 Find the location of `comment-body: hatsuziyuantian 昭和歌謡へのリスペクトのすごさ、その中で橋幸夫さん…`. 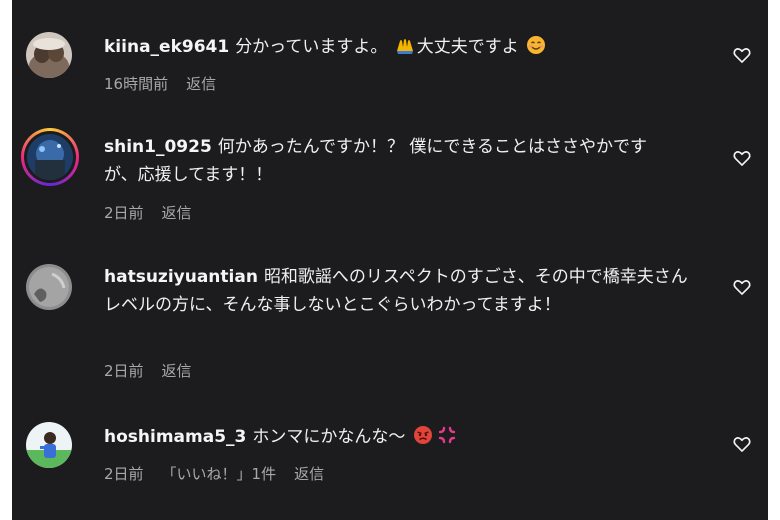

comment-body: hatsuziyuantian 昭和歌謡へのリスペクトのすごさ、その中で橋幸夫さん… is located at coordinates (404, 291).